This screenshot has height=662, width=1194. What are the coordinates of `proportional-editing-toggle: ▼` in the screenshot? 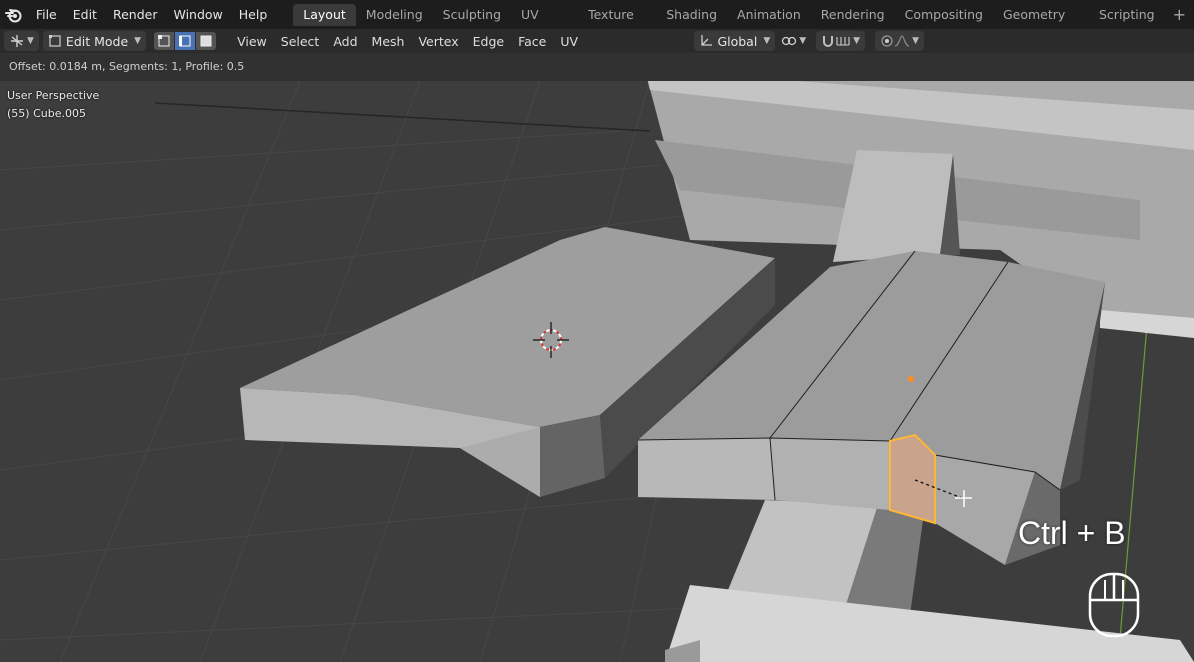 It's located at (899, 41).